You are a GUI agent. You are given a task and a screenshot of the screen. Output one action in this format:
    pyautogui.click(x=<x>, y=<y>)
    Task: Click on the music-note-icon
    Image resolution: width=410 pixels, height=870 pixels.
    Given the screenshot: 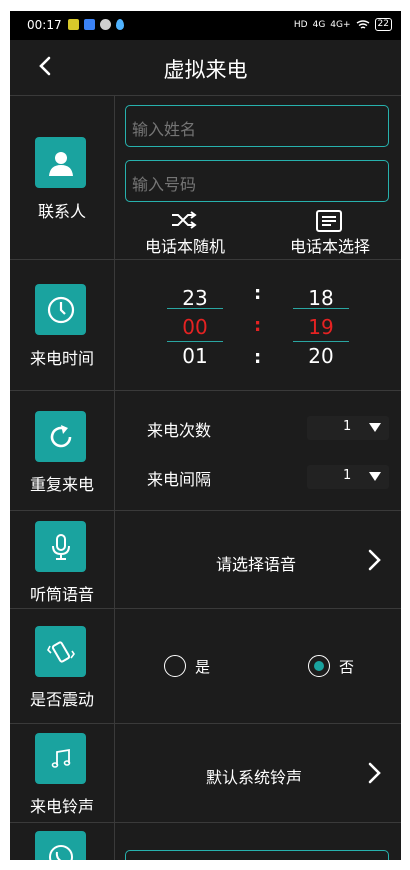 What is the action you would take?
    pyautogui.click(x=60, y=758)
    